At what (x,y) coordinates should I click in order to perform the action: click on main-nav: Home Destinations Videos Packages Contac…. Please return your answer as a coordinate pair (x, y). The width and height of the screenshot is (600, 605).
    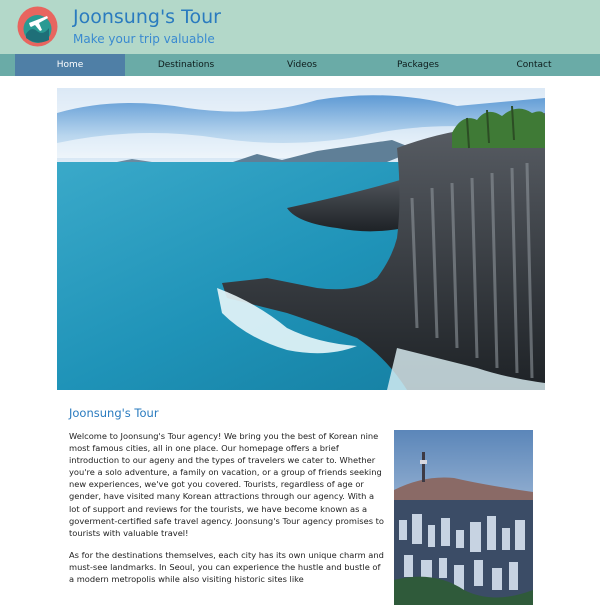
    Looking at the image, I should click on (300, 65).